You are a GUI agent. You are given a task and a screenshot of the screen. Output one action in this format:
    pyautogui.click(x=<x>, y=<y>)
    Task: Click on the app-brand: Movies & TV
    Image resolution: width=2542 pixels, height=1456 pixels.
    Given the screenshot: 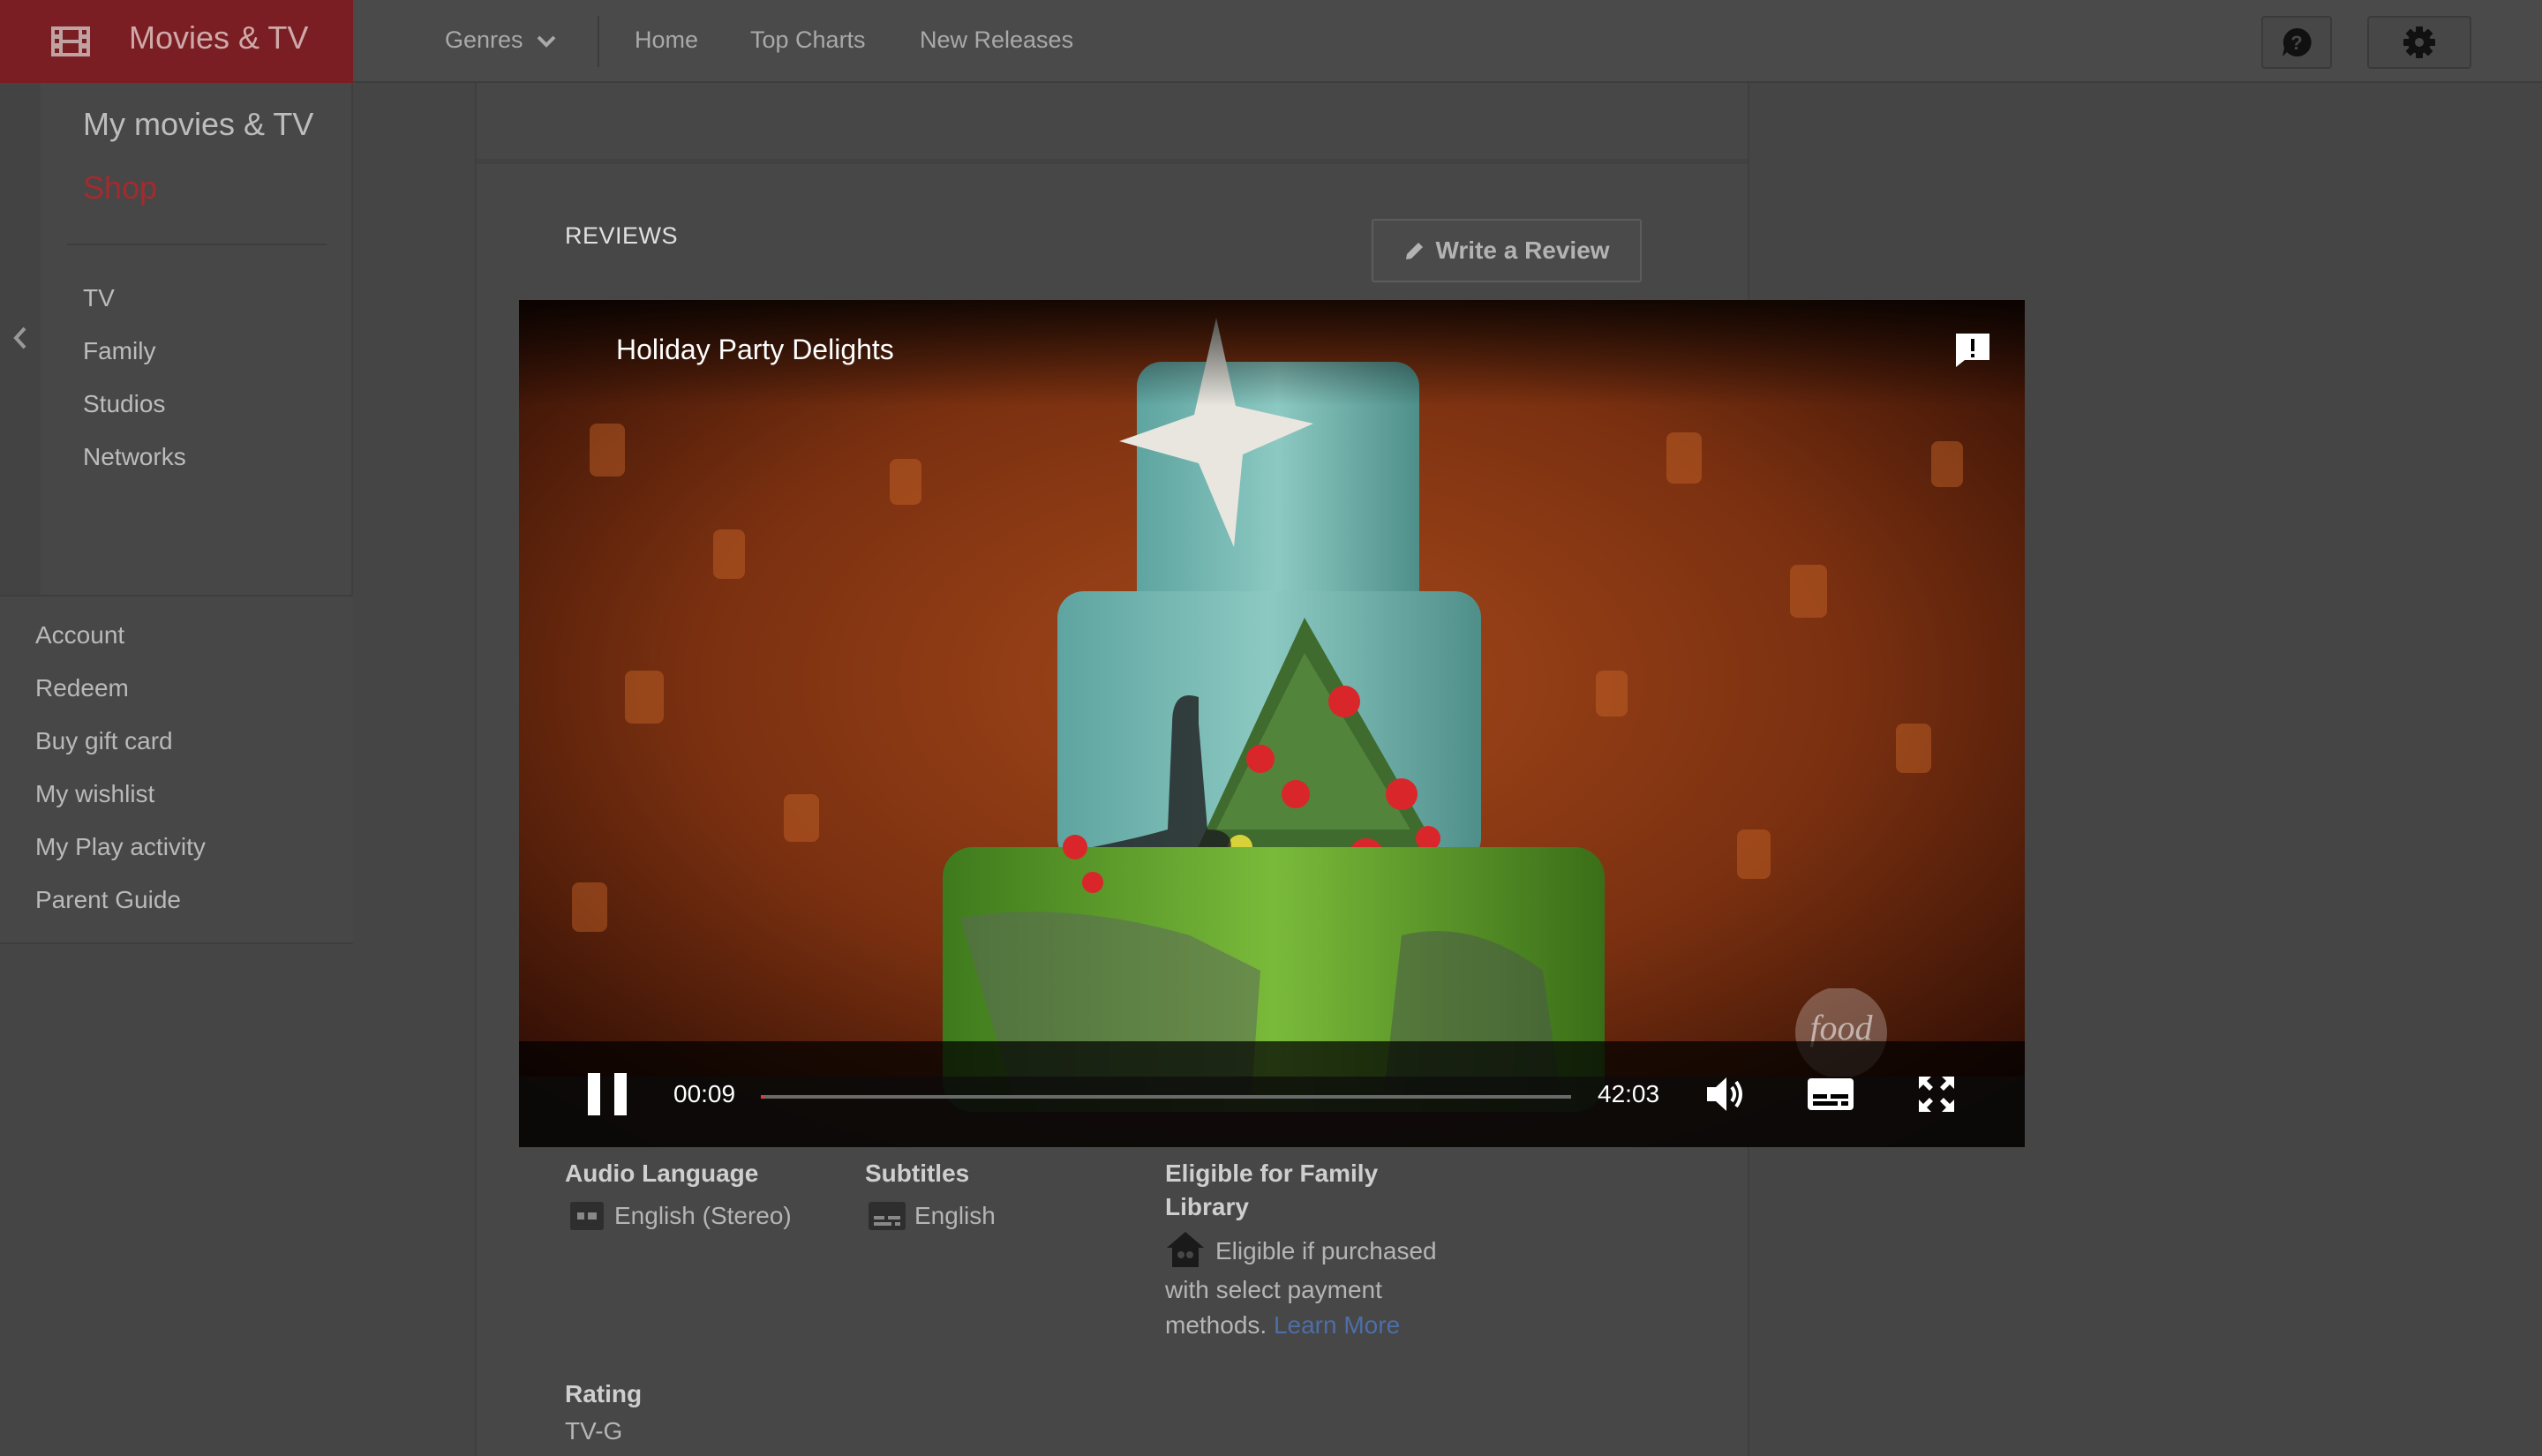 What is the action you would take?
    pyautogui.click(x=177, y=41)
    